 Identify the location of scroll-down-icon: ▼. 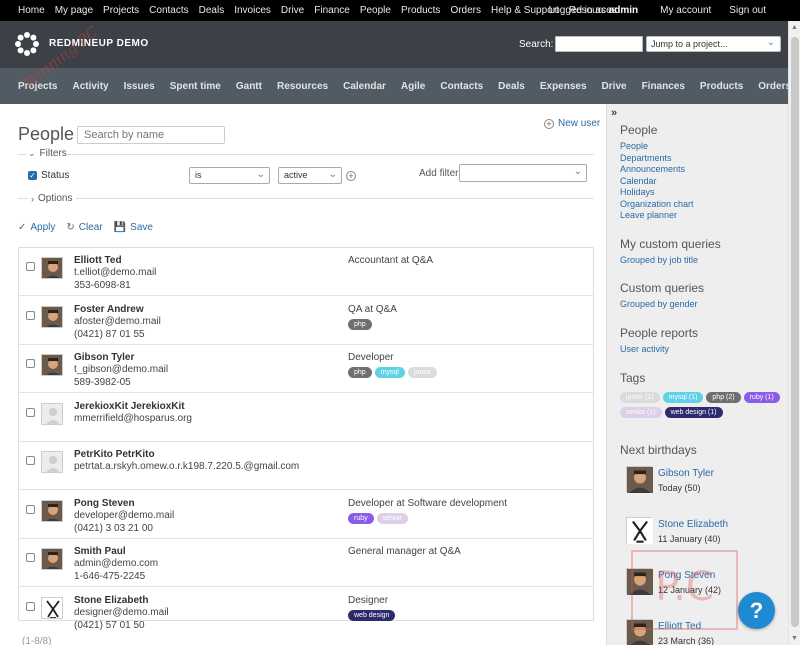
(794, 638).